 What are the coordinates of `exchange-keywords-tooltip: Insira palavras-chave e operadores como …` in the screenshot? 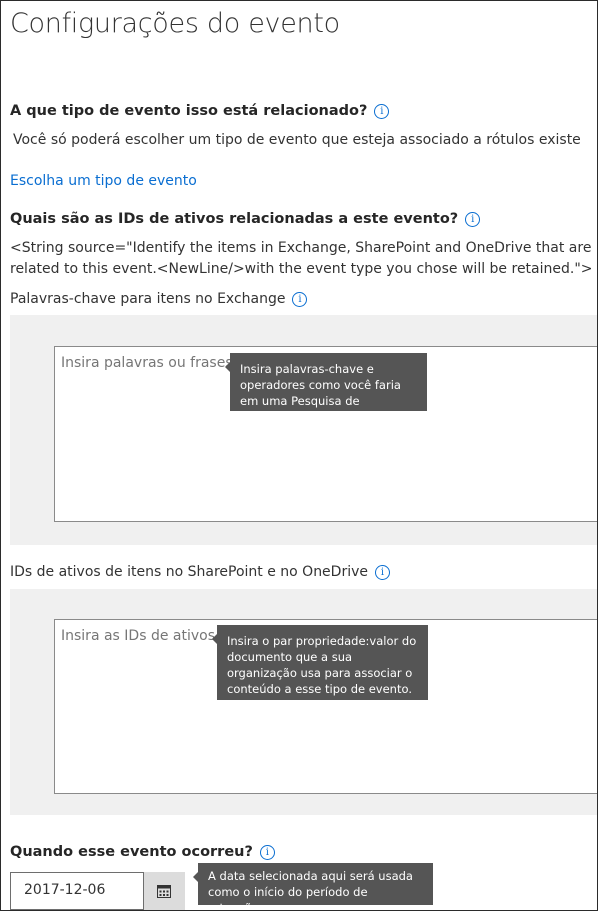 It's located at (326, 388).